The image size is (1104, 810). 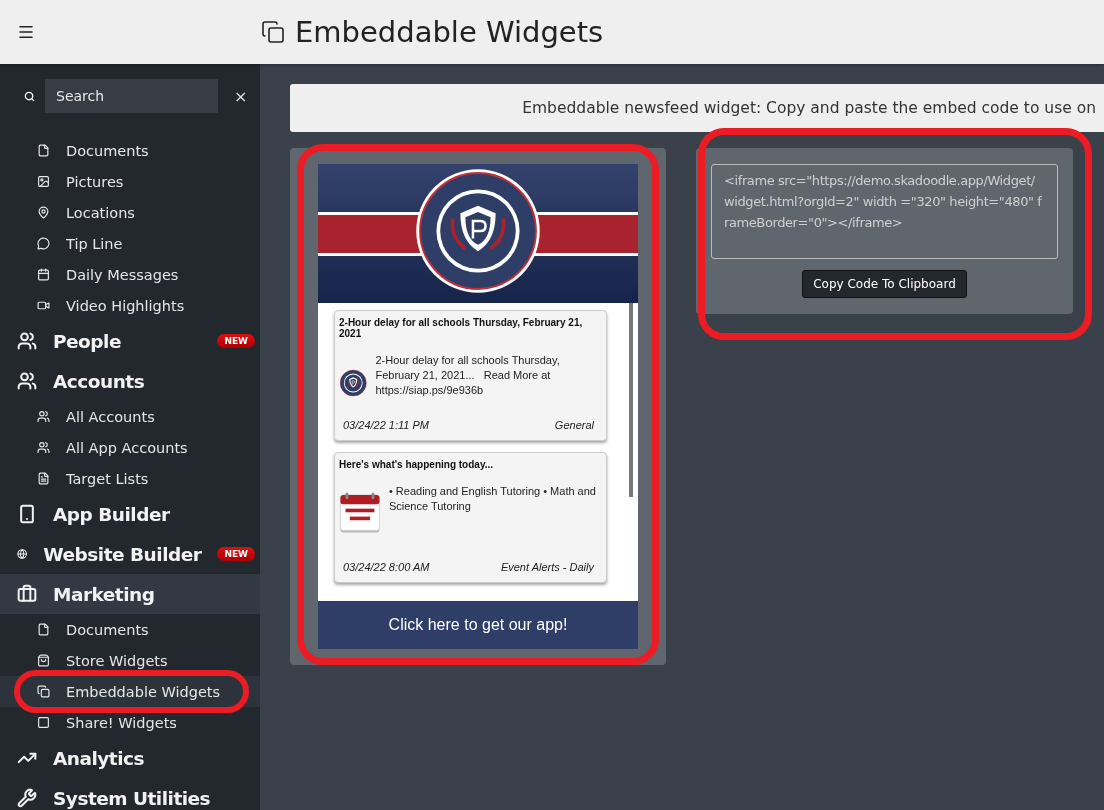 I want to click on sidebar-section: Analytics, so click(x=130, y=758).